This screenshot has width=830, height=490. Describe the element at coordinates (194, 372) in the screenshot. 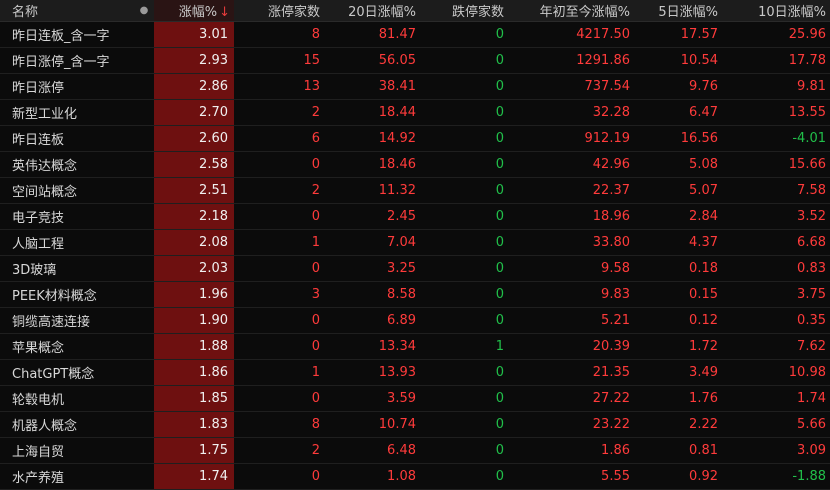

I see `change-pct-cell: 1.86` at that location.